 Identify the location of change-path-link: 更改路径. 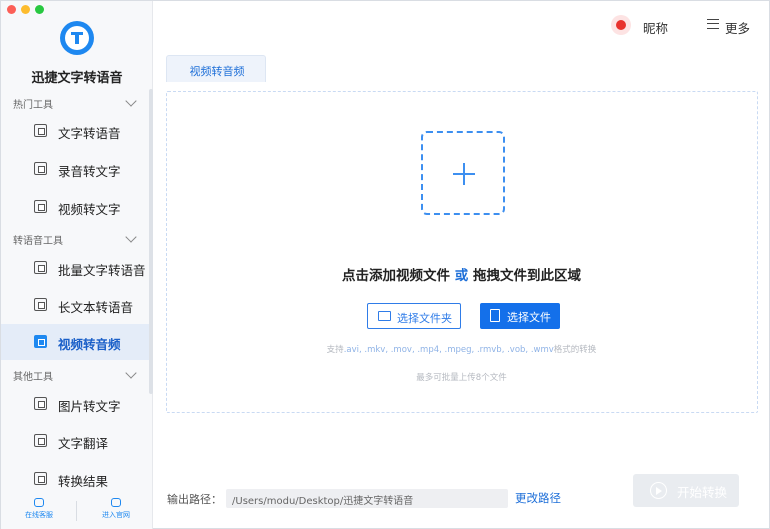
(538, 498).